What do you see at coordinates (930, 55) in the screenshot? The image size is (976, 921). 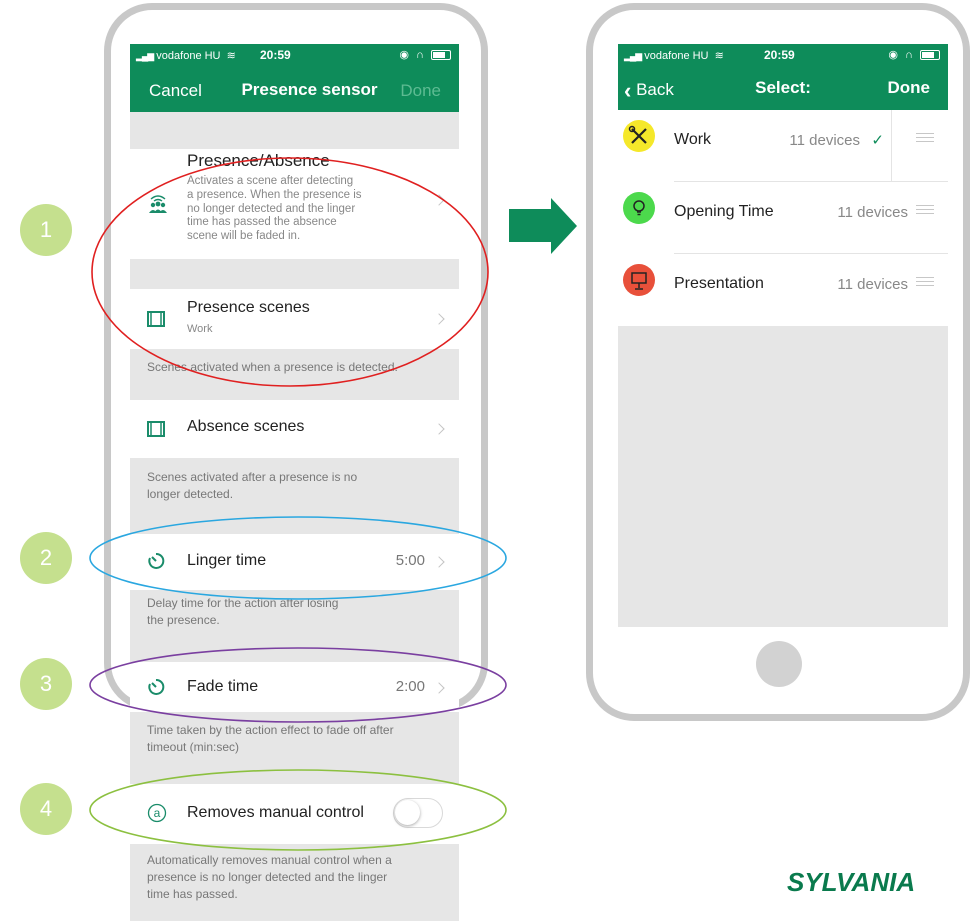 I see `battery-icon` at bounding box center [930, 55].